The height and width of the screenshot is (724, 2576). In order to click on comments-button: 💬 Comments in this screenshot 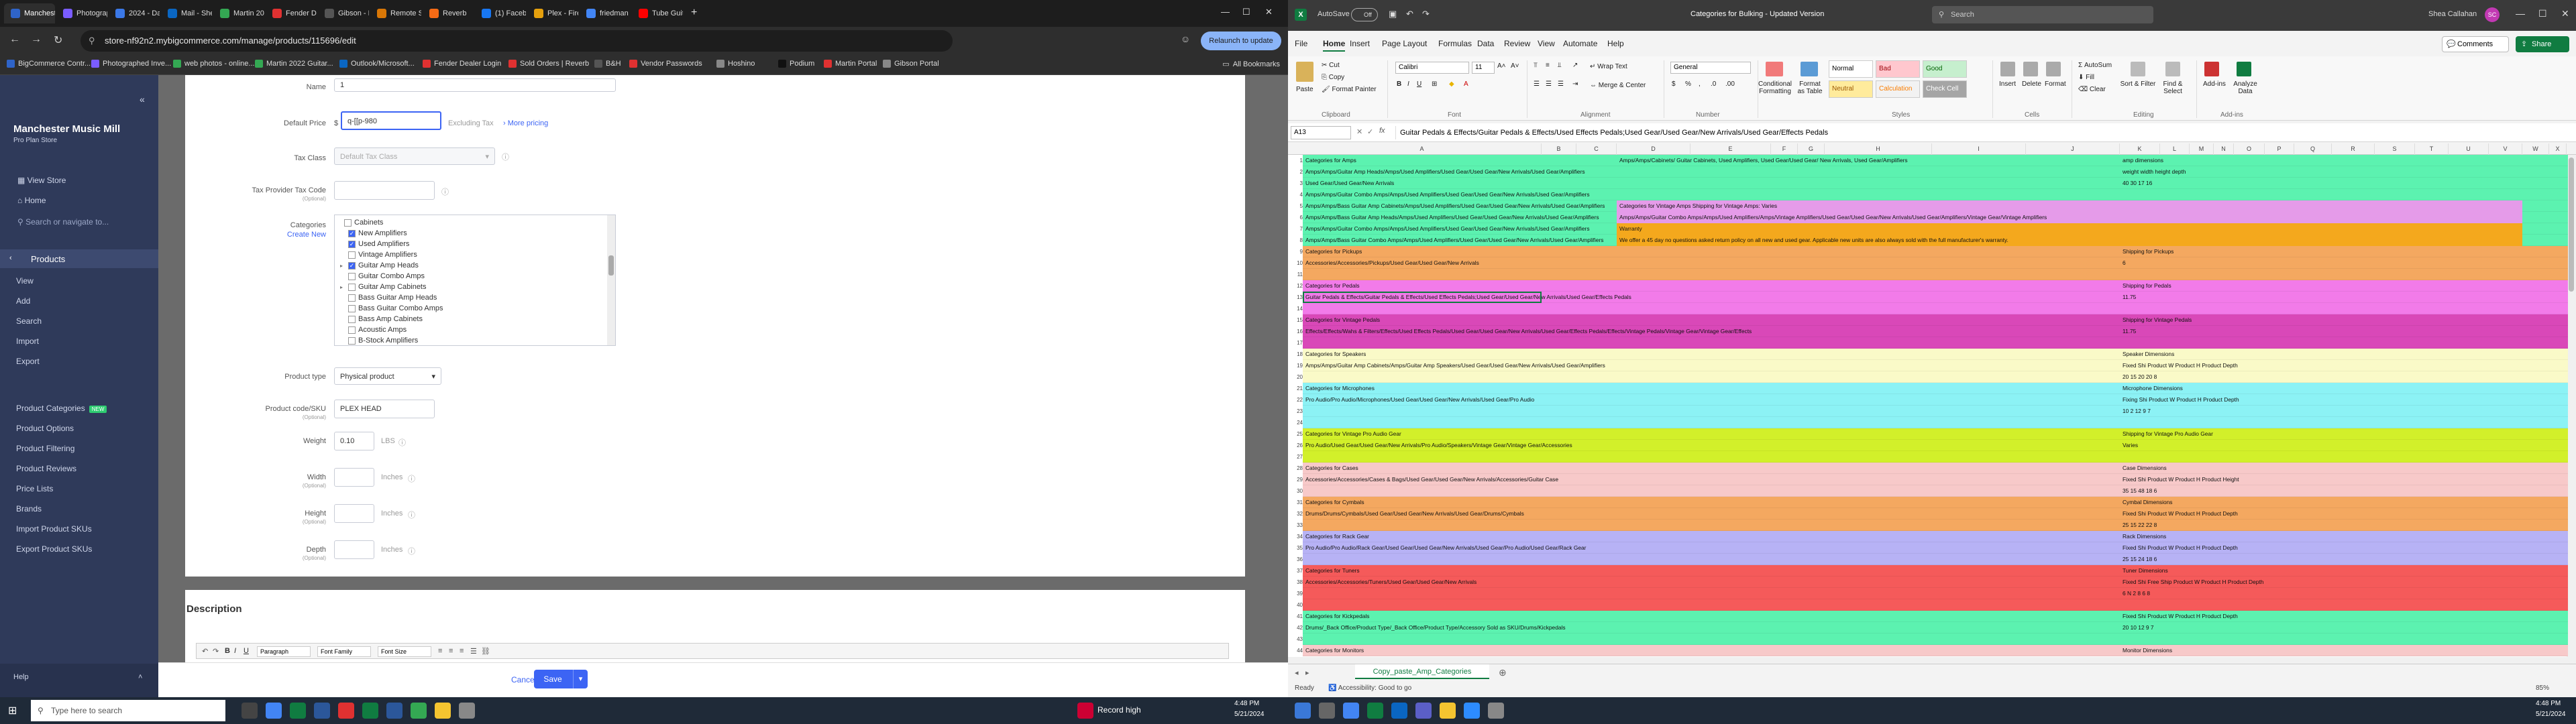, I will do `click(2475, 44)`.